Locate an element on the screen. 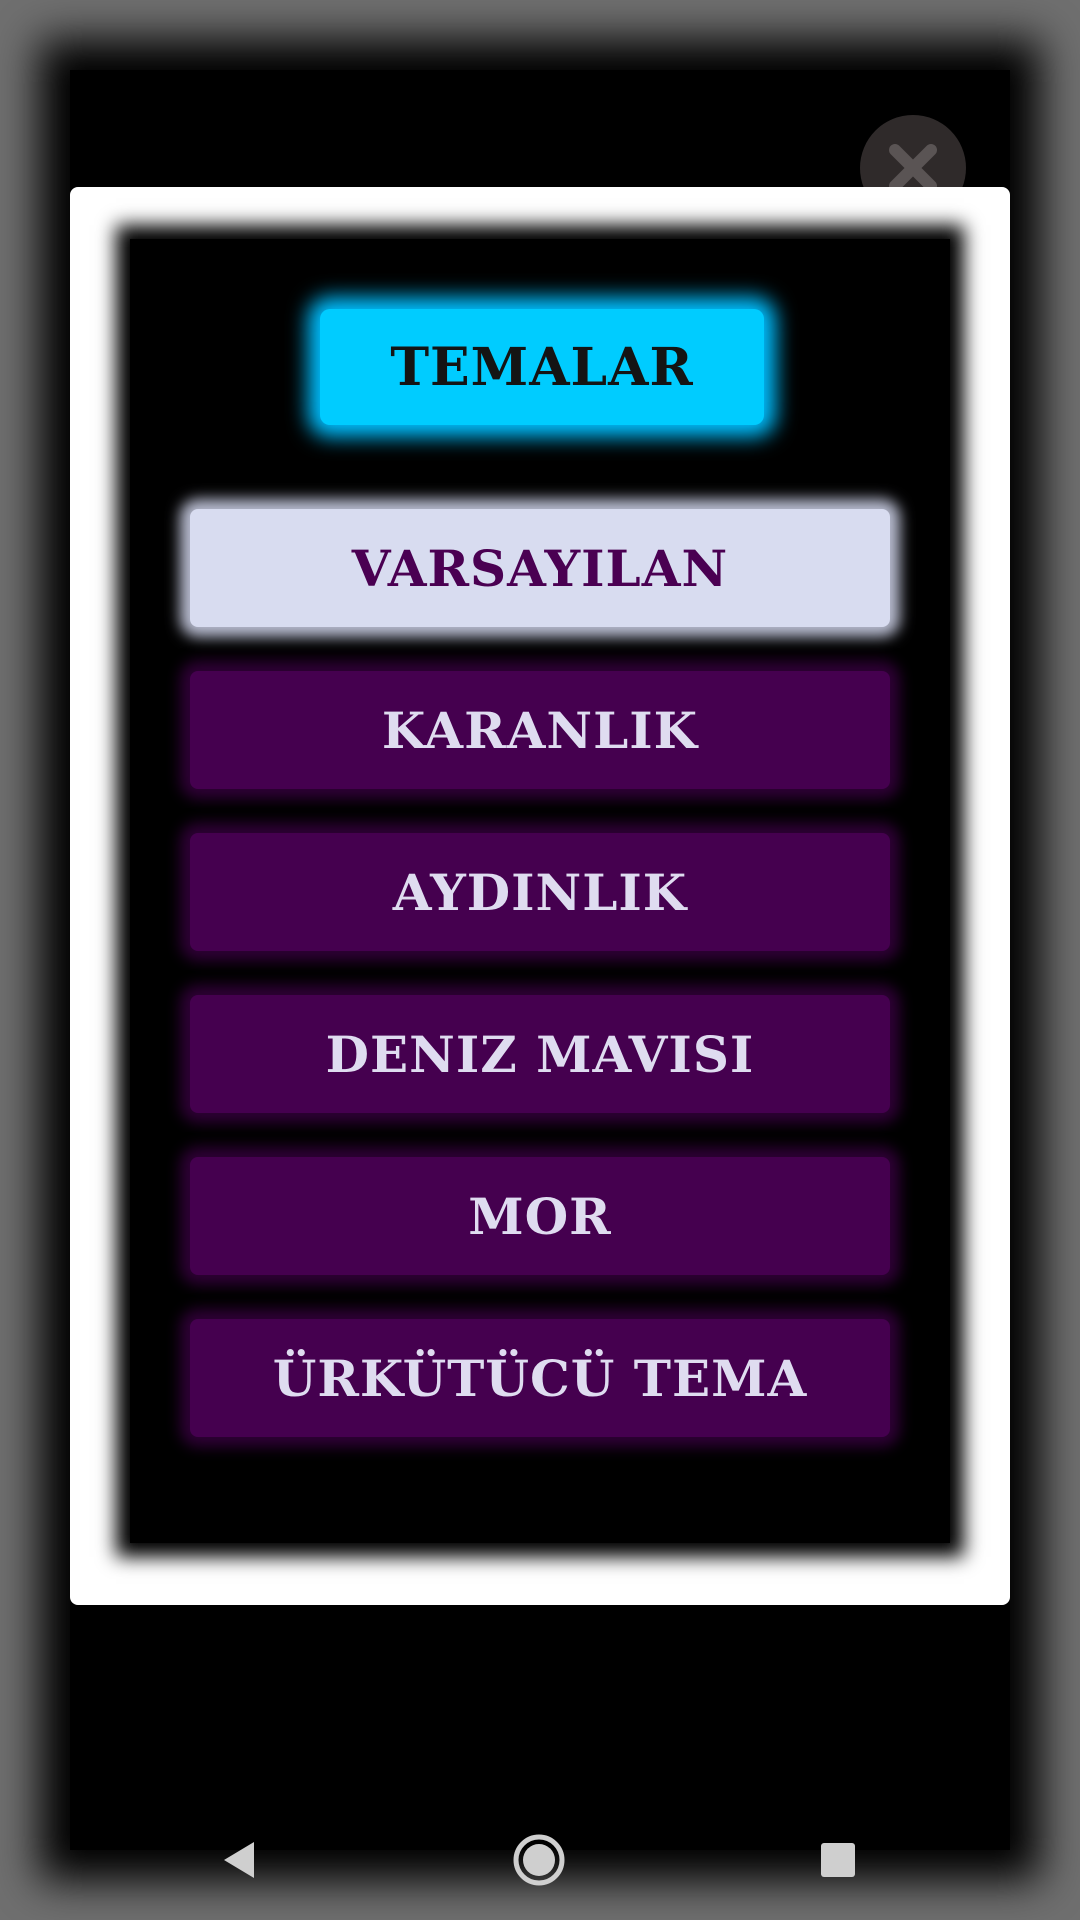  home-icon is located at coordinates (539, 1860).